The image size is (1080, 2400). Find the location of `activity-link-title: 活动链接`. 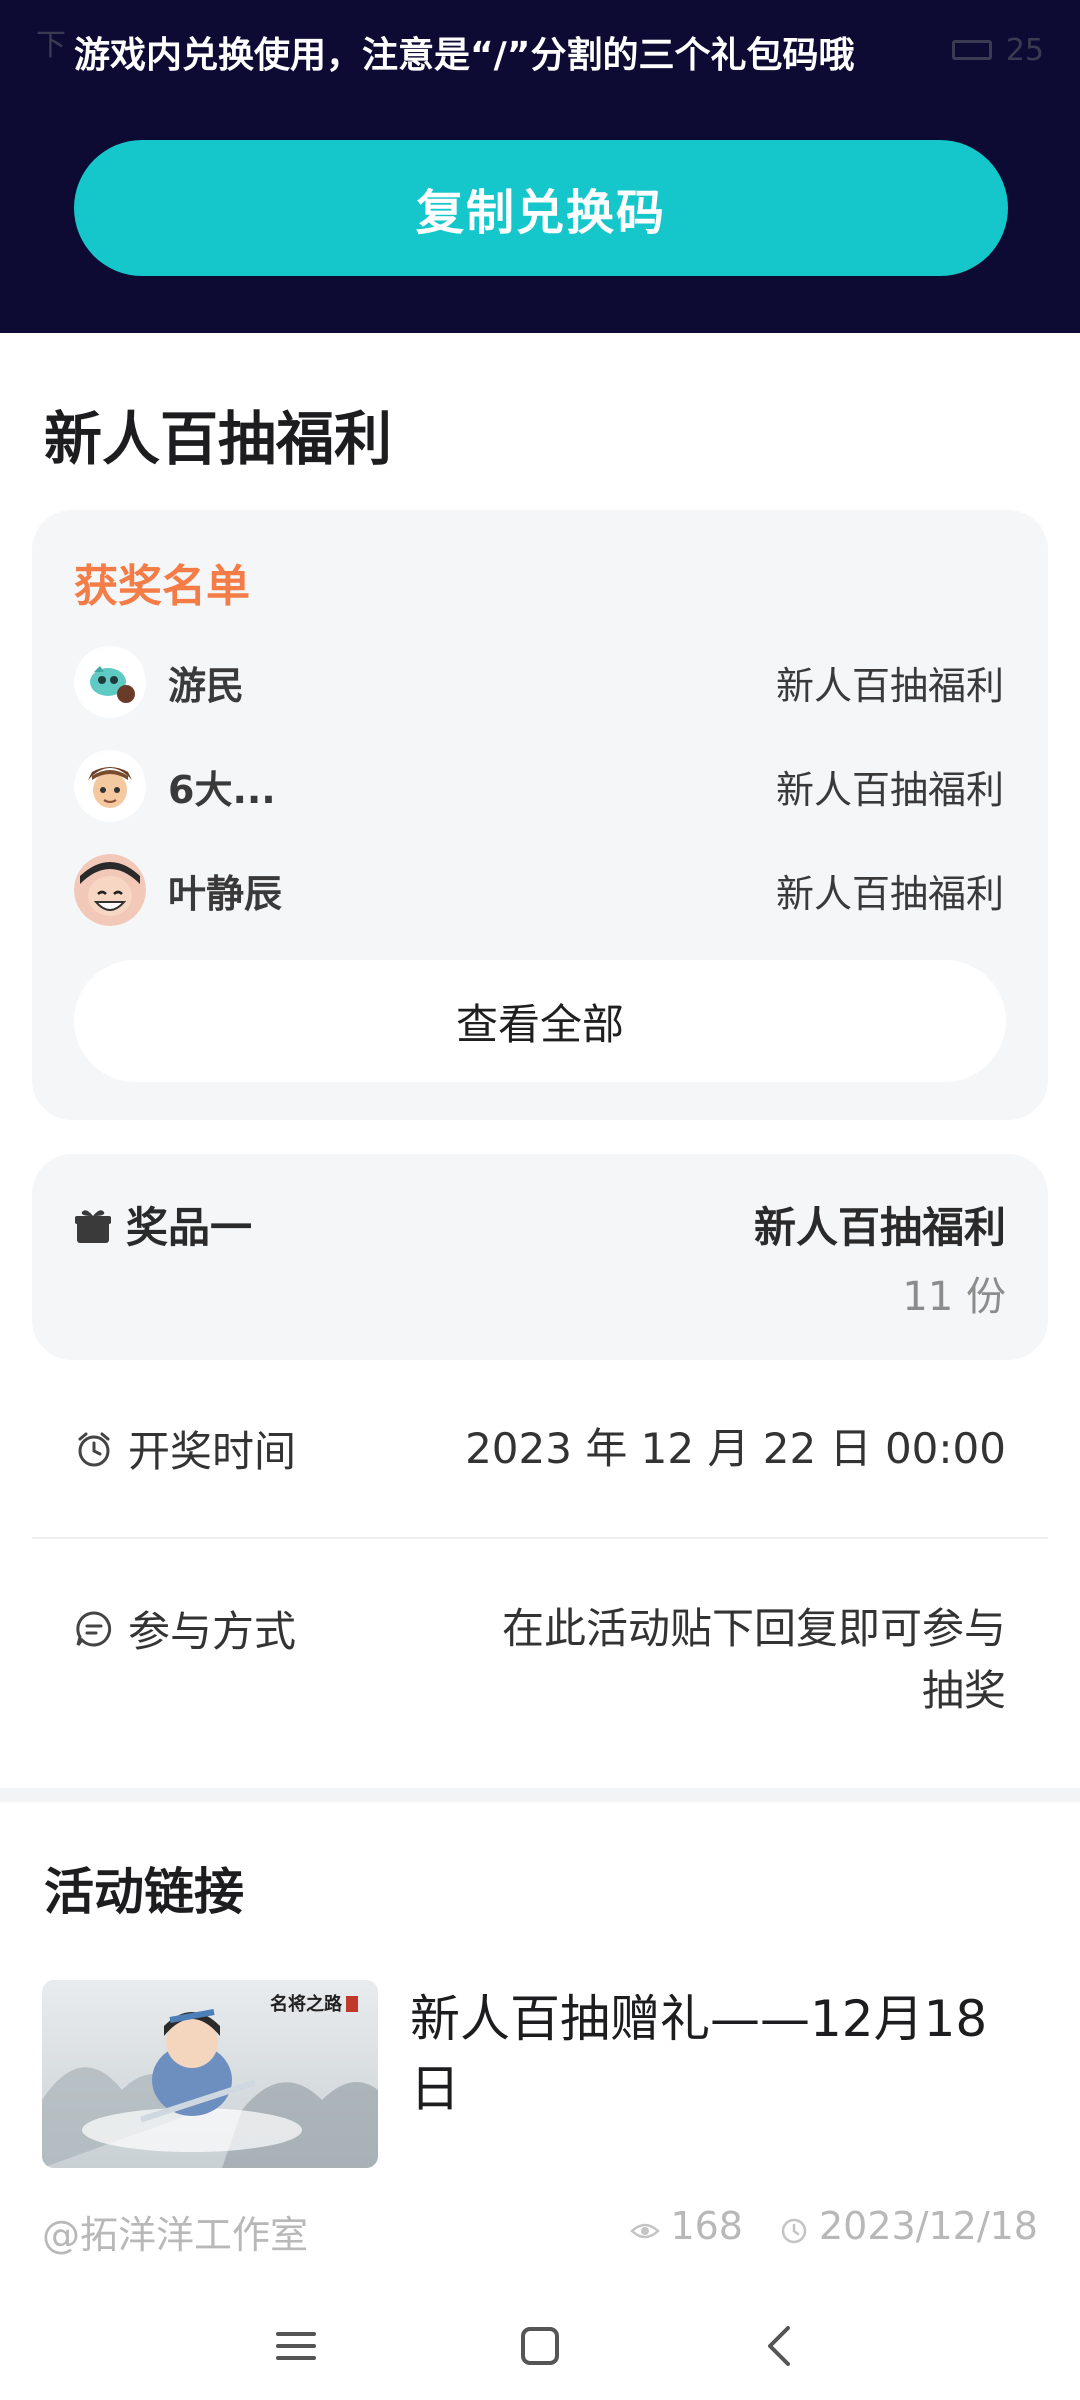

activity-link-title: 活动链接 is located at coordinates (144, 1892).